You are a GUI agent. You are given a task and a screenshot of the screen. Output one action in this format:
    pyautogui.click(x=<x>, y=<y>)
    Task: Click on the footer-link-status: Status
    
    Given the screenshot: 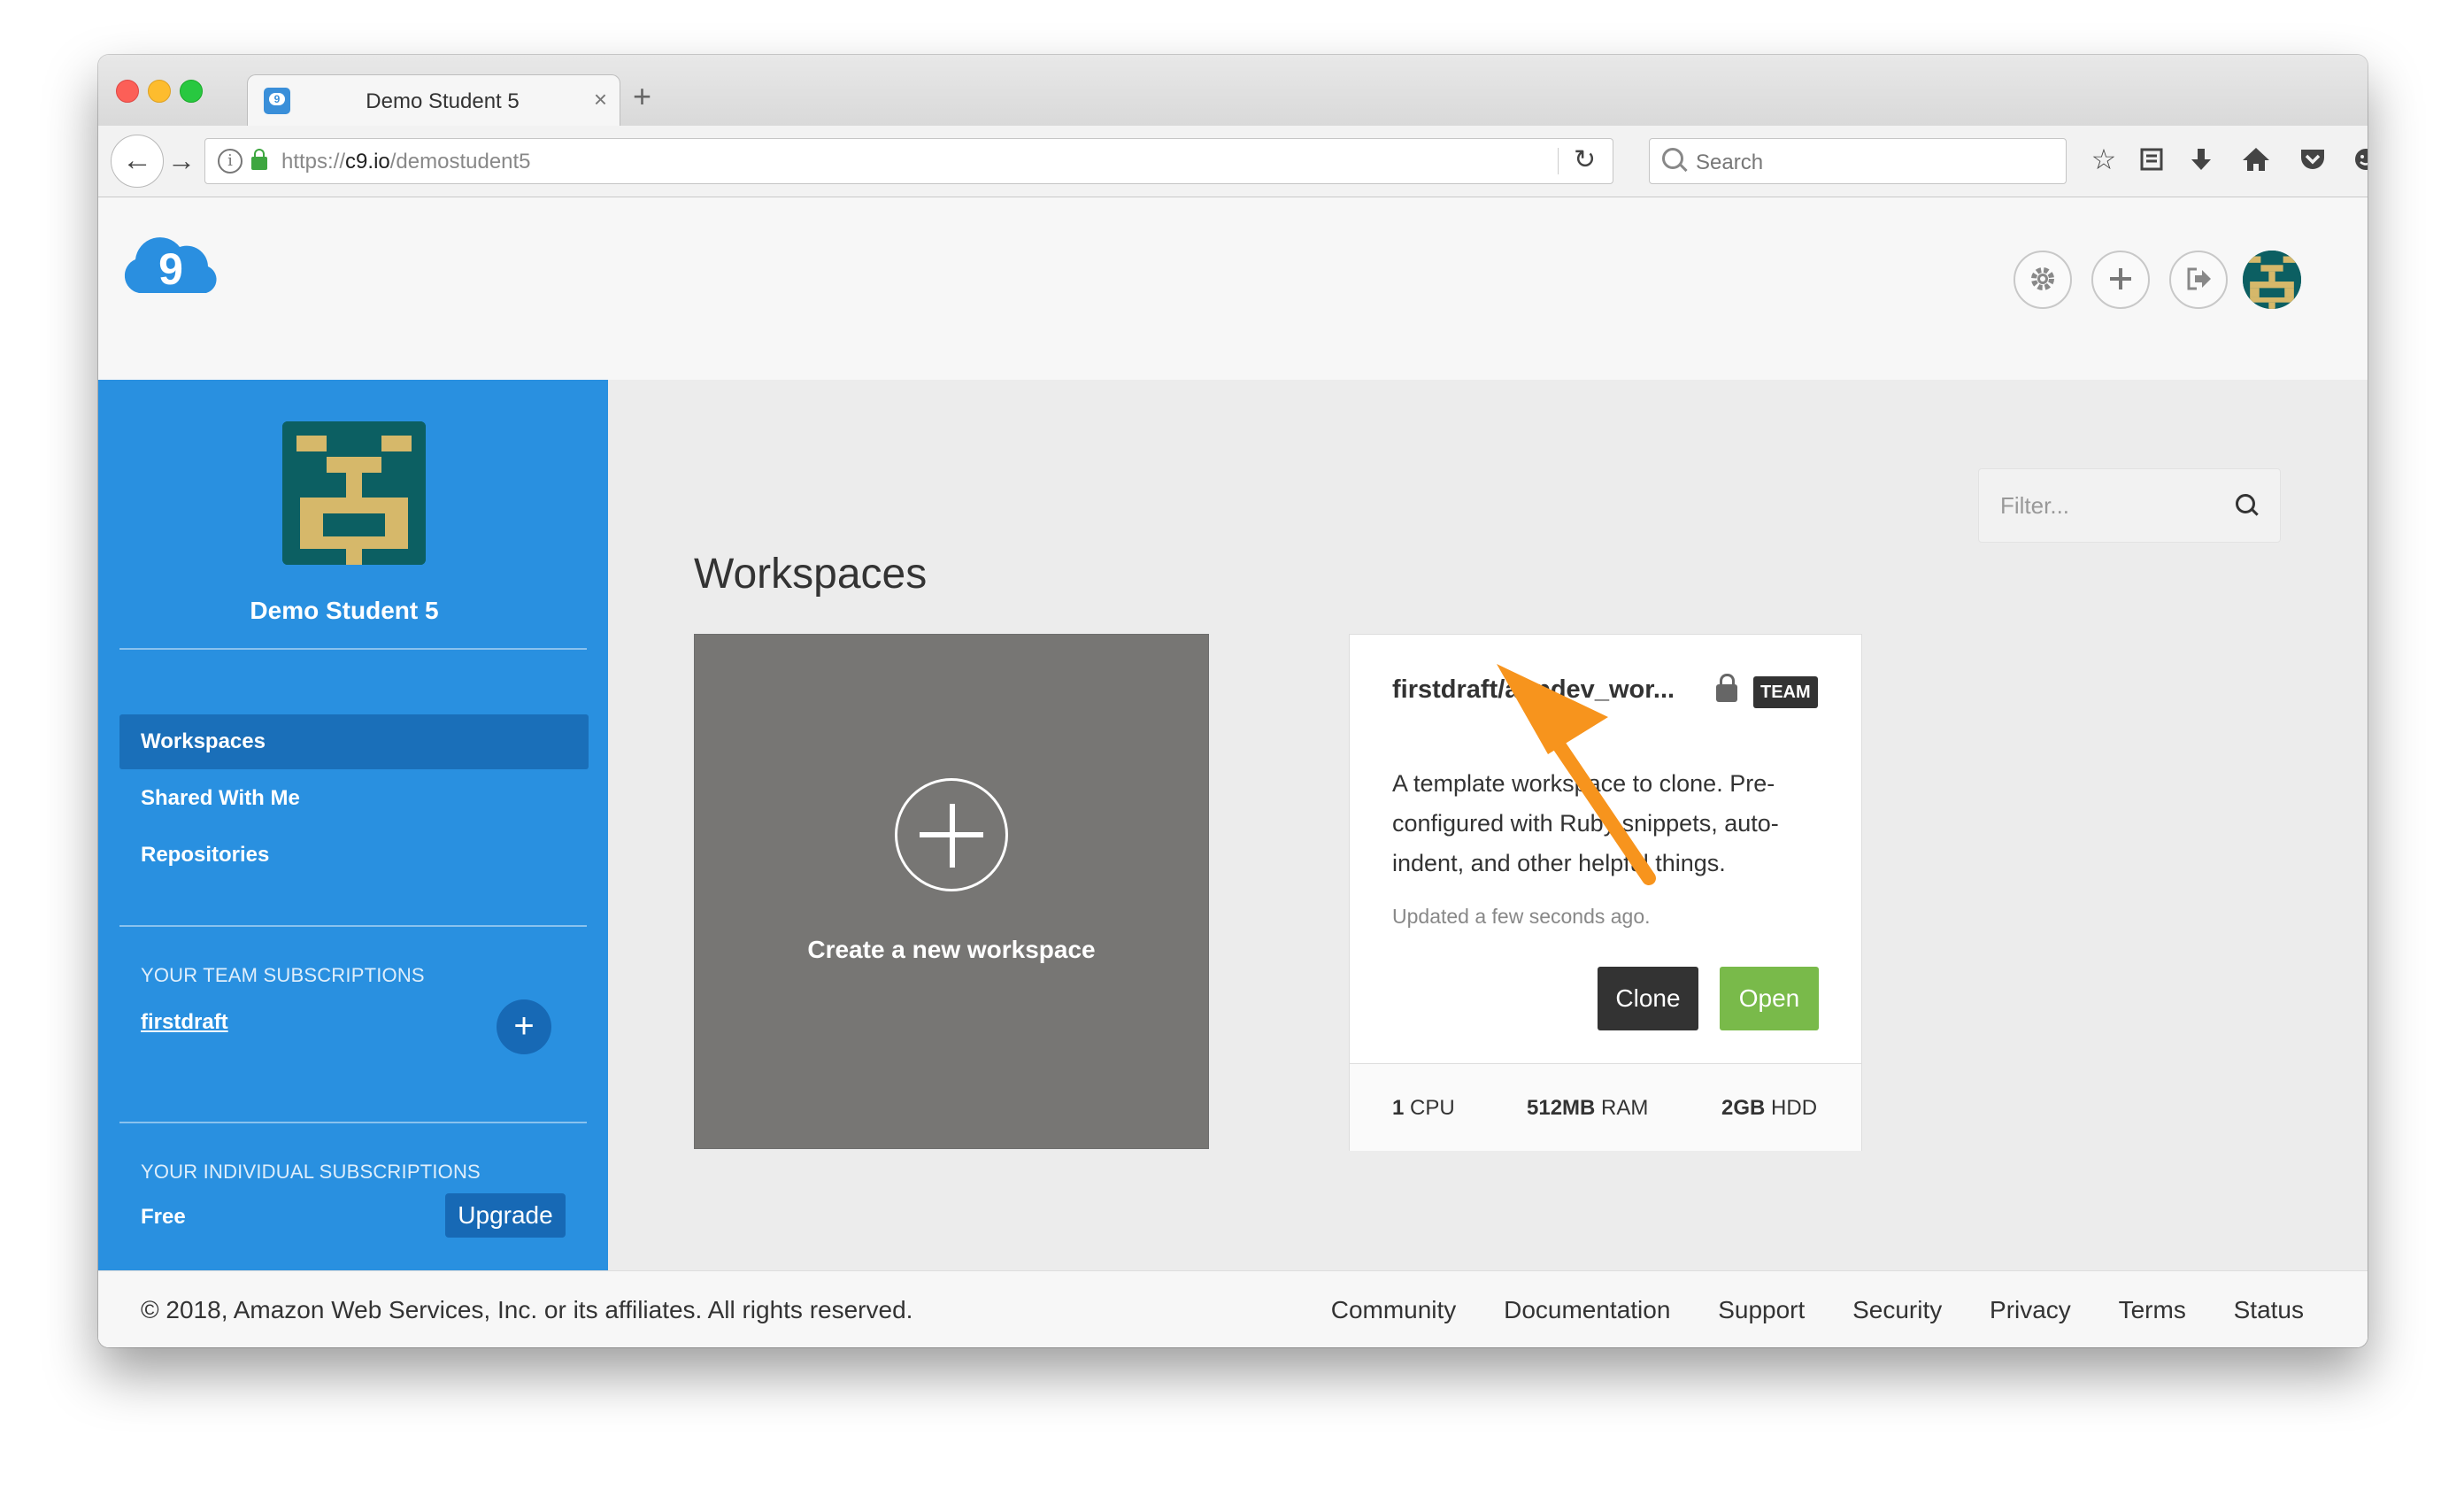 What is the action you would take?
    pyautogui.click(x=2269, y=1309)
    